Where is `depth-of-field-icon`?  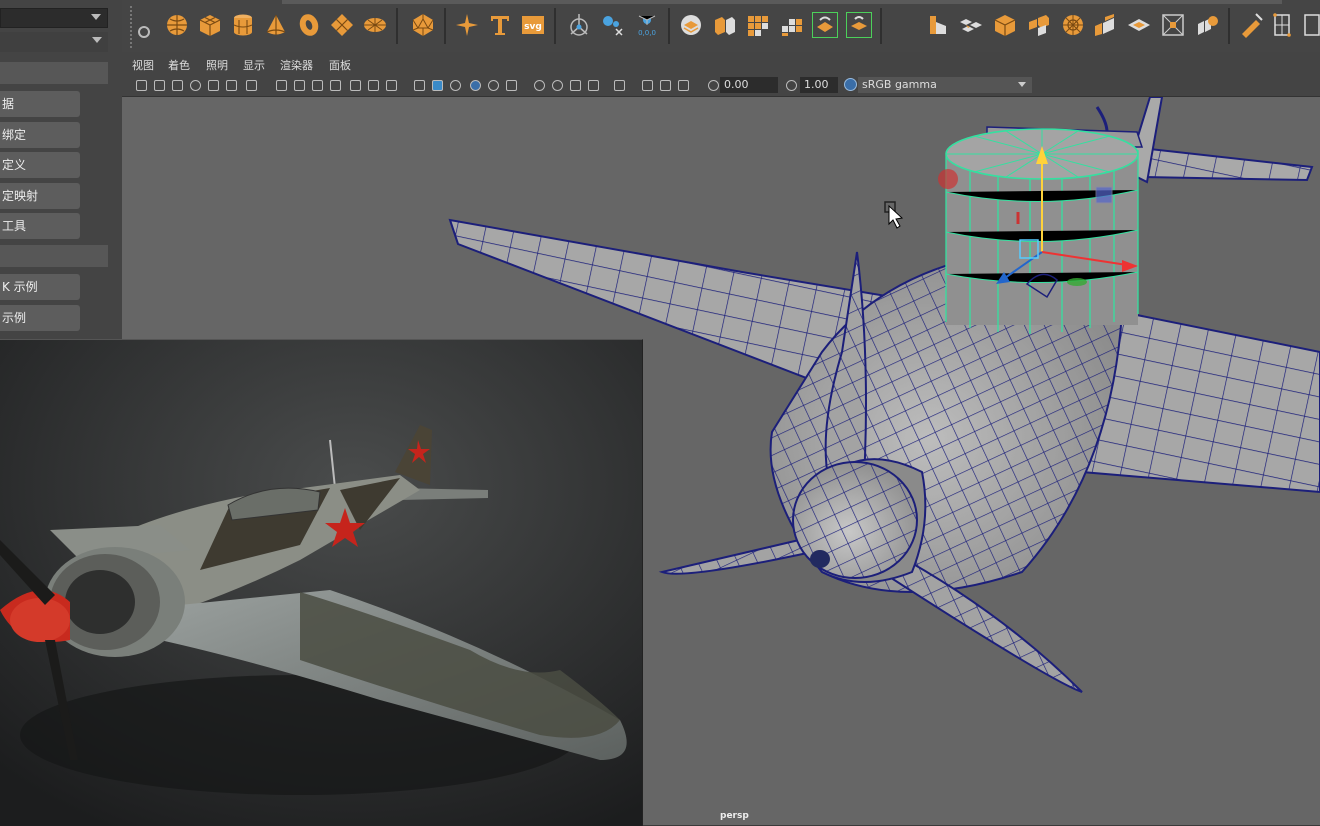 depth-of-field-icon is located at coordinates (593, 85).